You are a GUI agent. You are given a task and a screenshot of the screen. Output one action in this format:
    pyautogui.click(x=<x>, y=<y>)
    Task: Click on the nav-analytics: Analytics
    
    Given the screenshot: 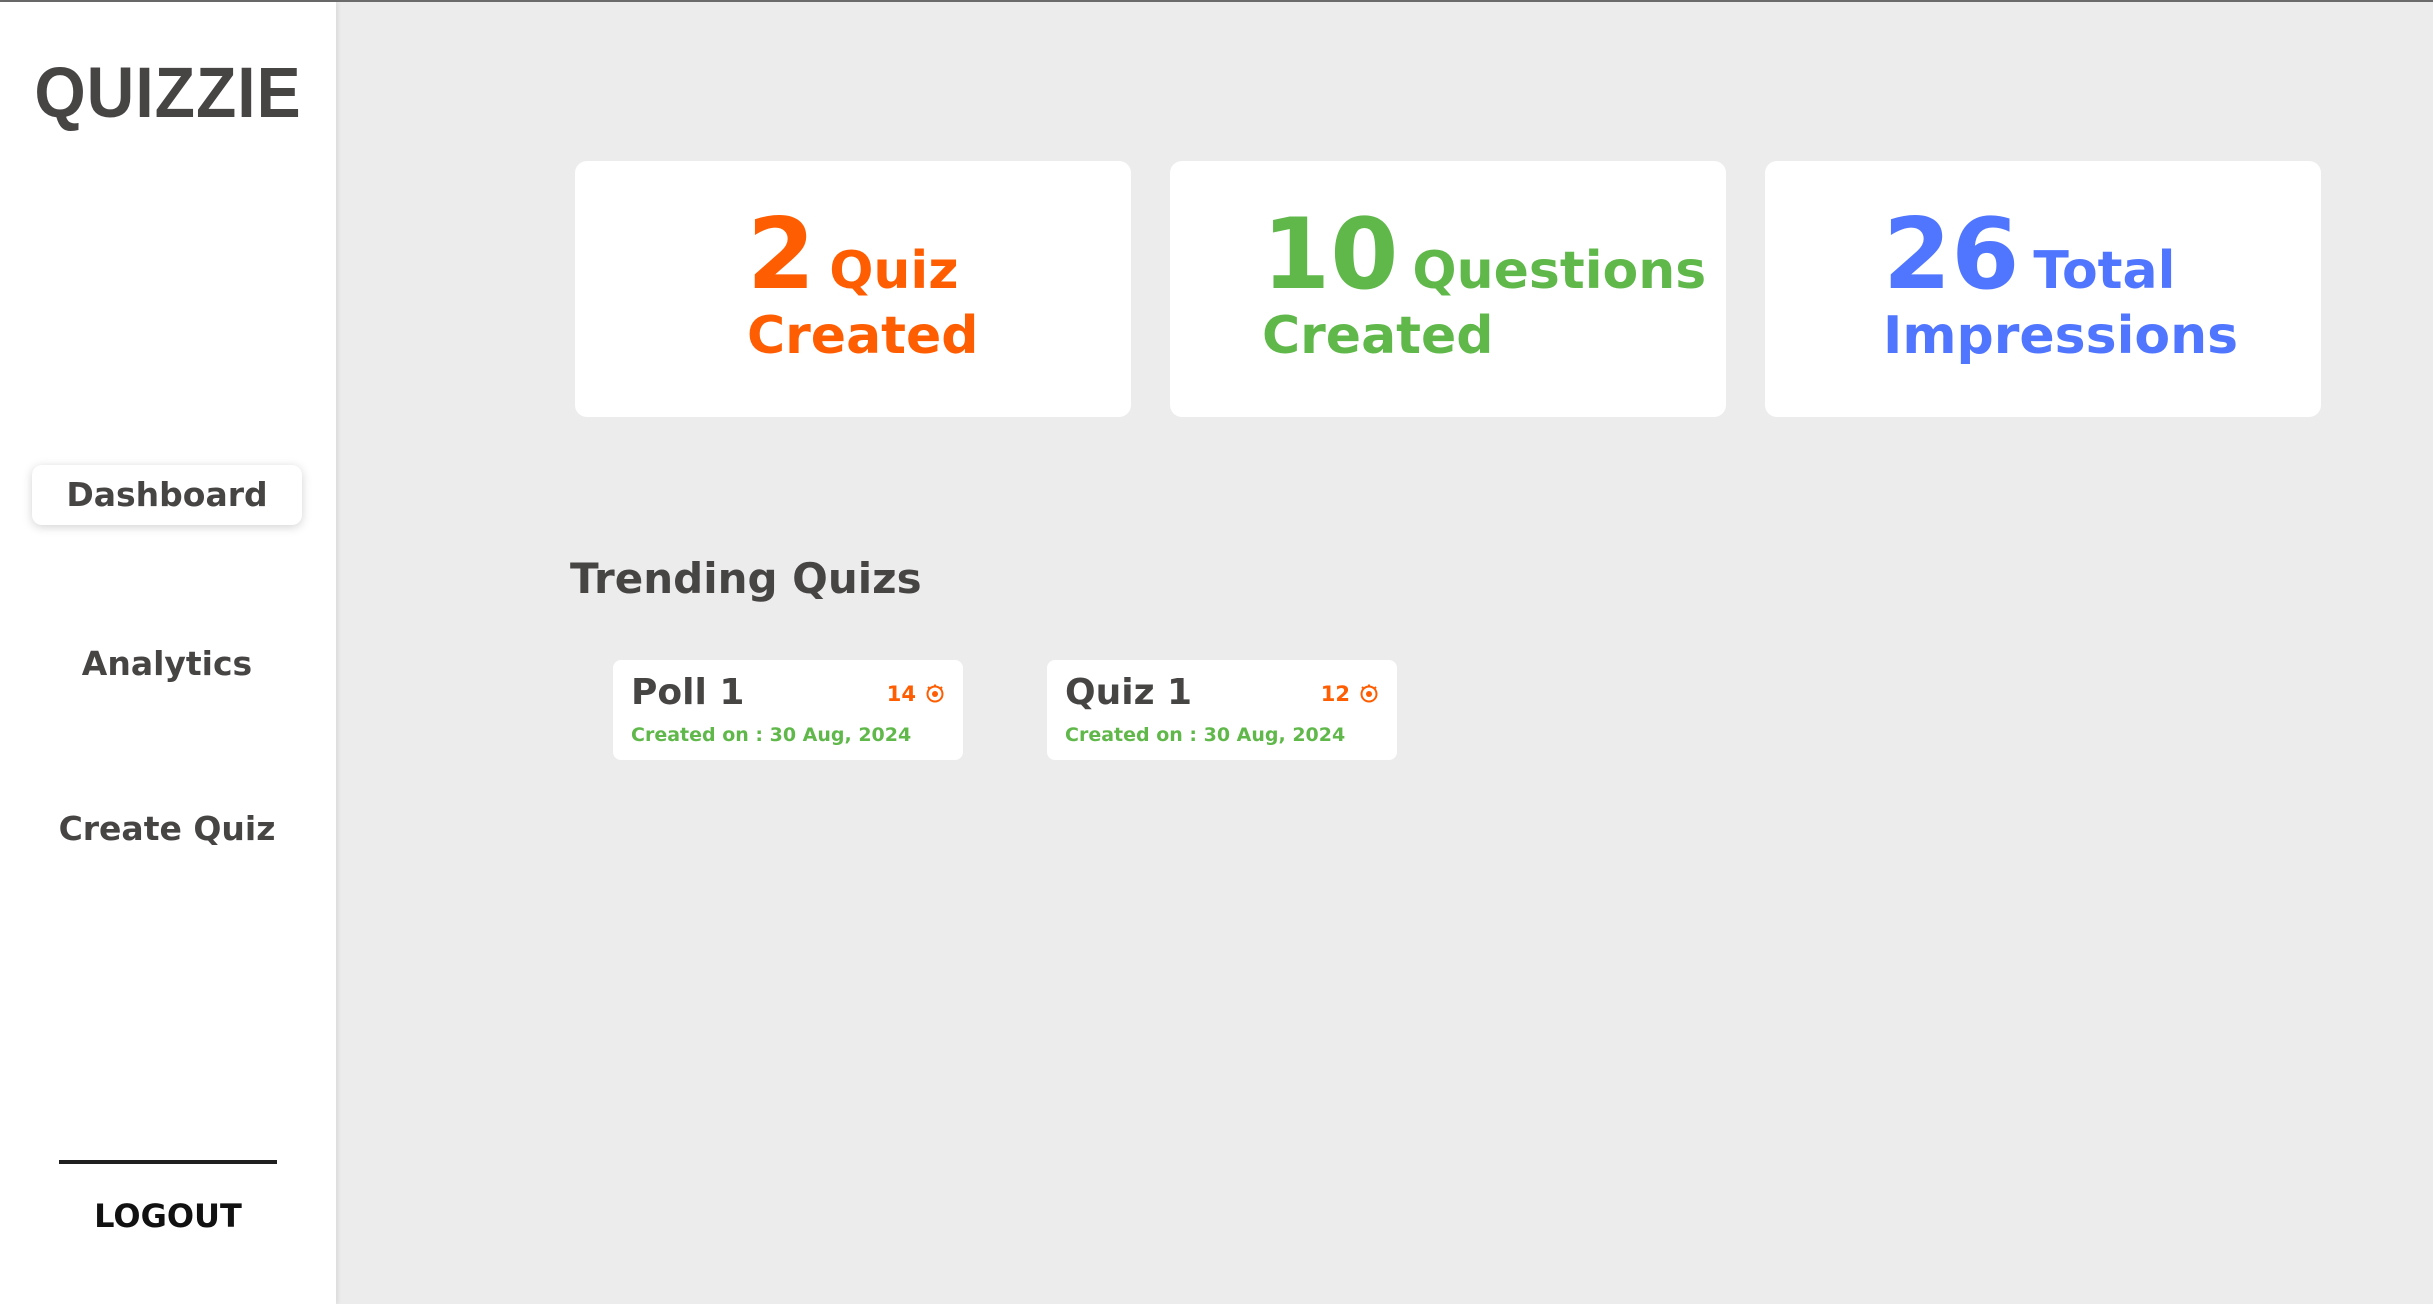 What is the action you would take?
    pyautogui.click(x=167, y=664)
    